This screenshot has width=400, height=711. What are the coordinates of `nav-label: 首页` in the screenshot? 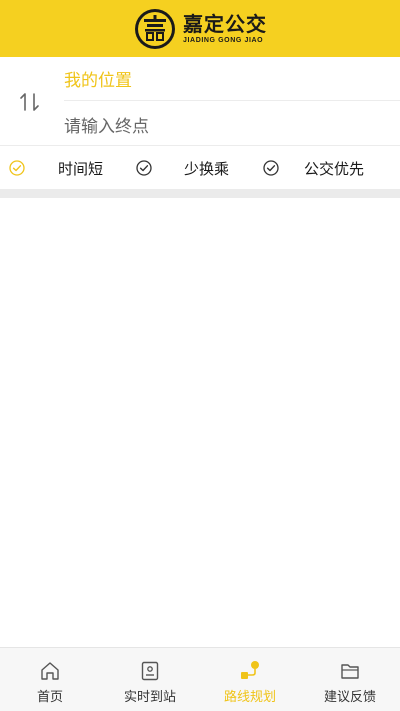 It's located at (49, 697).